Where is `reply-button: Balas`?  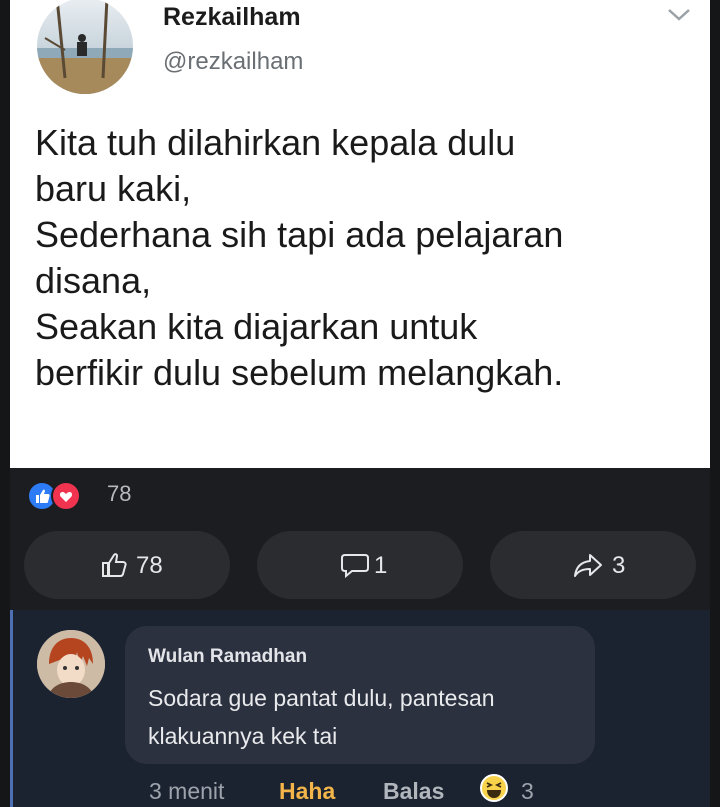 reply-button: Balas is located at coordinates (413, 791).